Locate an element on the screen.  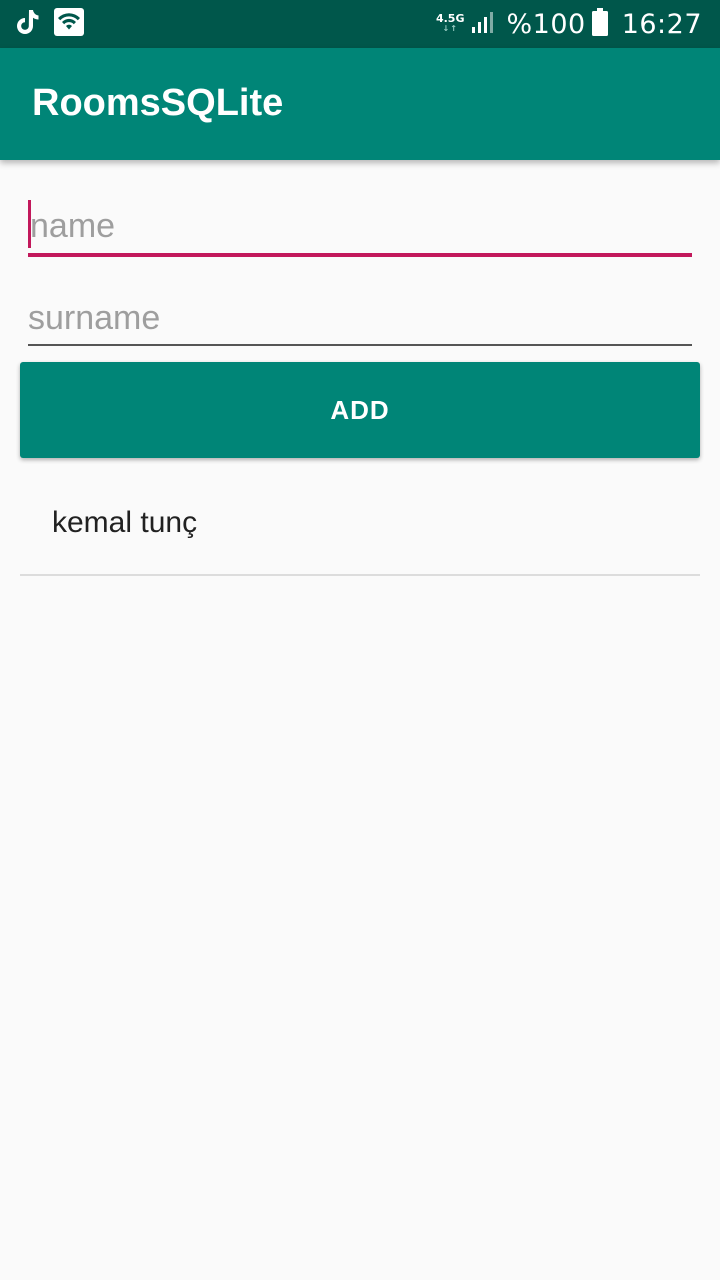
list-item: kemal tunç is located at coordinates (360, 527).